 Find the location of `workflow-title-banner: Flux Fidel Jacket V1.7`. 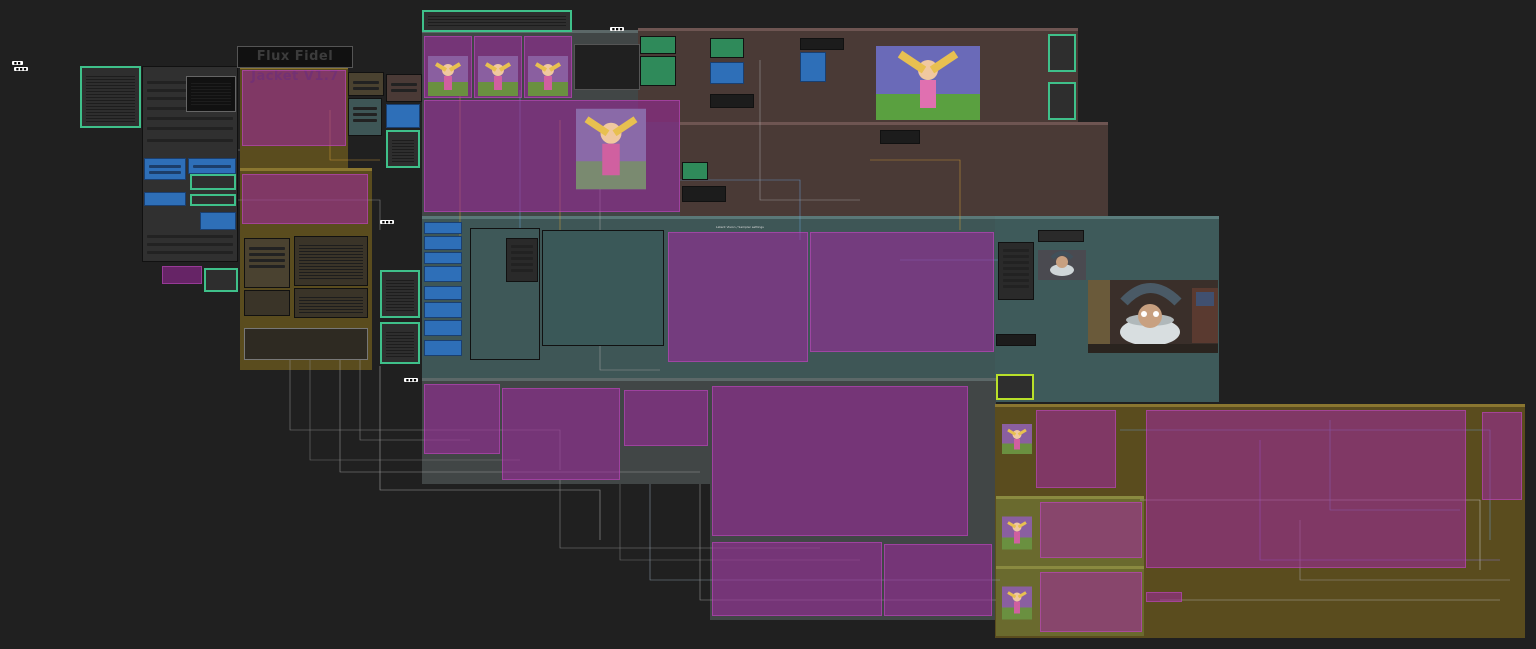

workflow-title-banner: Flux Fidel Jacket V1.7 is located at coordinates (295, 65).